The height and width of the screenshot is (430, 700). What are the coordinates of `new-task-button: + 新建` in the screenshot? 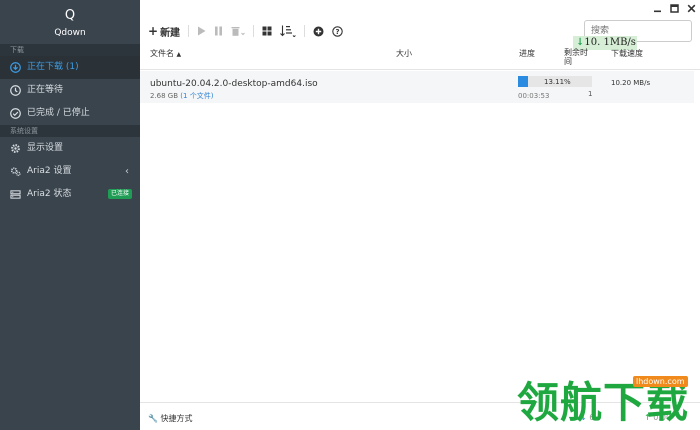 It's located at (164, 31).